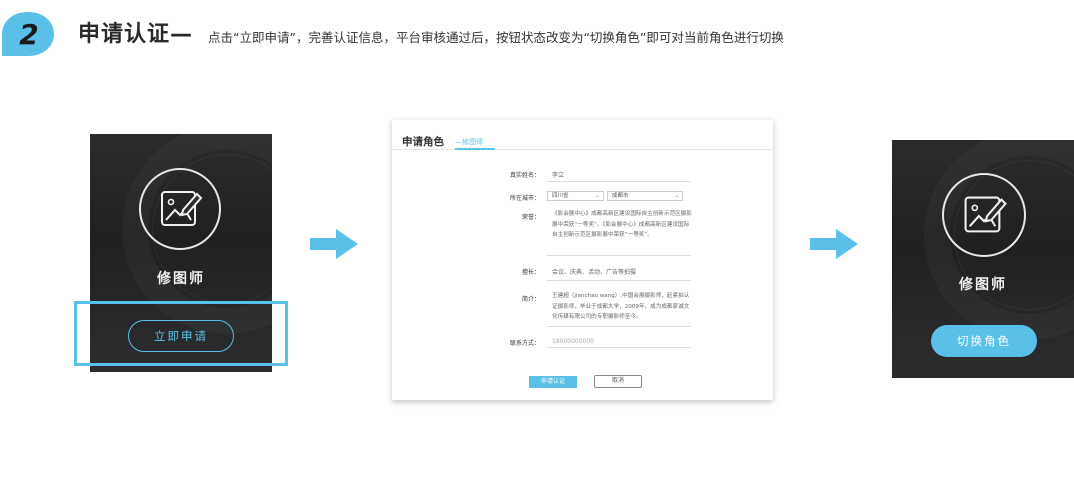 The height and width of the screenshot is (490, 1074). What do you see at coordinates (558, 174) in the screenshot?
I see `name-field: 李立` at bounding box center [558, 174].